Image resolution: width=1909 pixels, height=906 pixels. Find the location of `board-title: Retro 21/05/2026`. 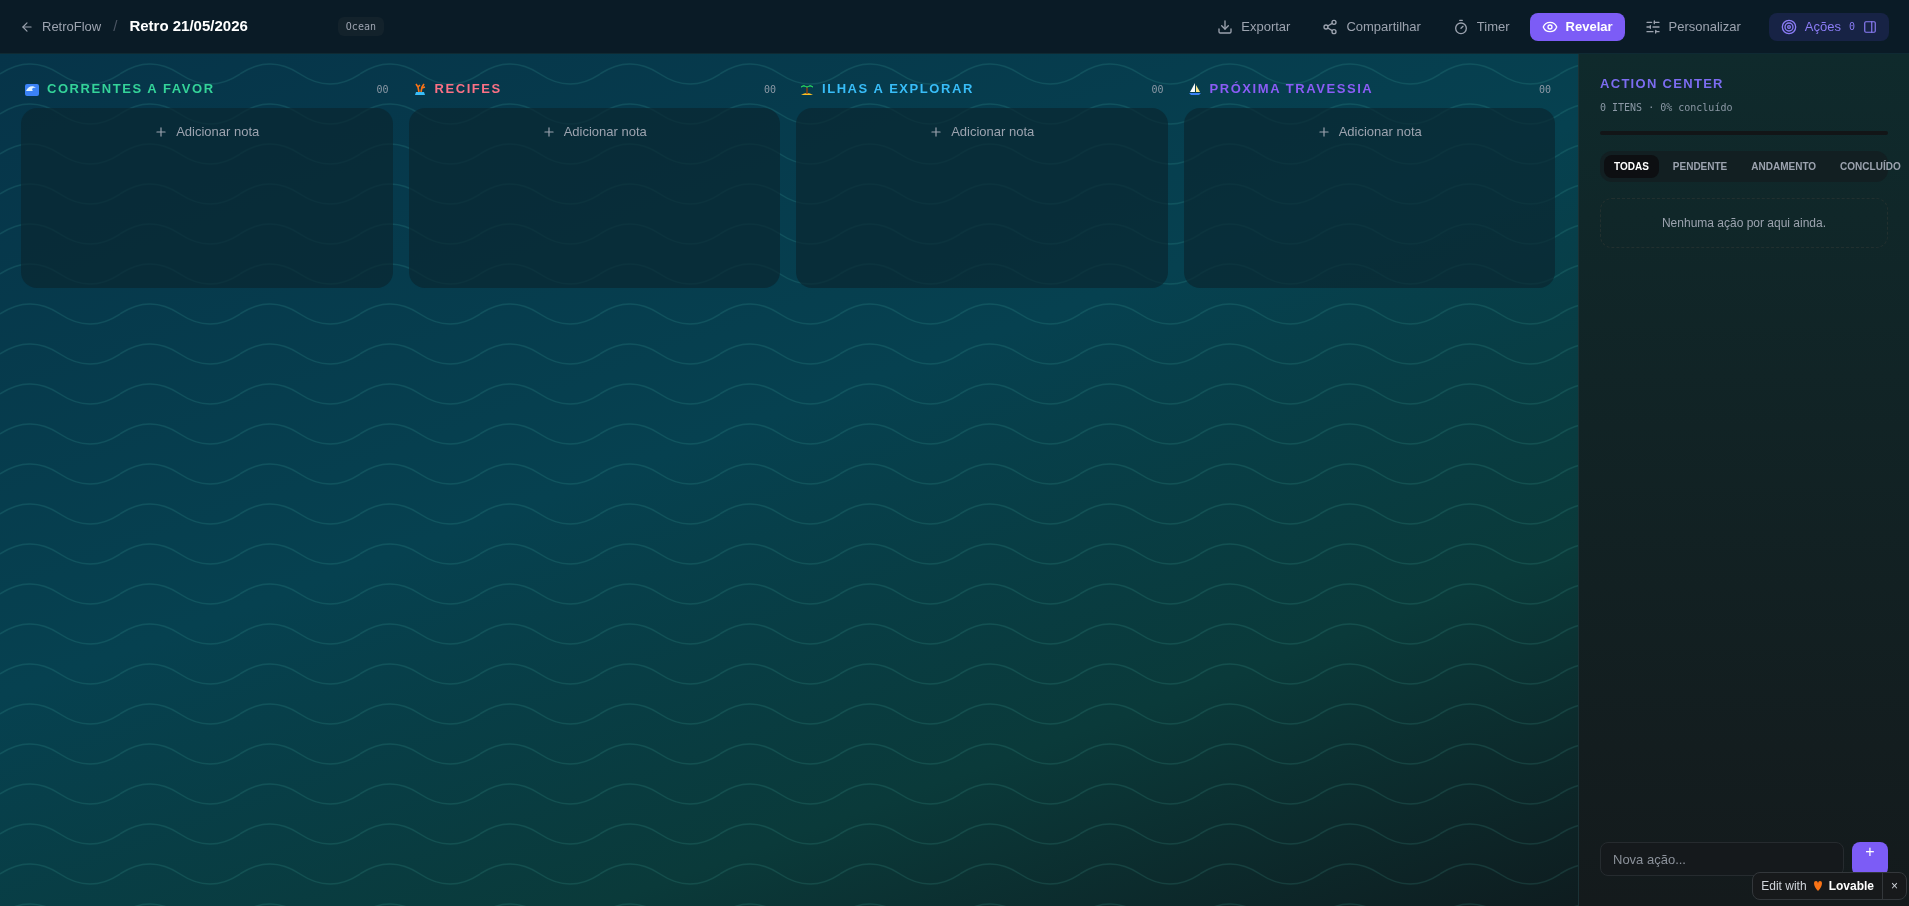

board-title: Retro 21/05/2026 is located at coordinates (188, 26).